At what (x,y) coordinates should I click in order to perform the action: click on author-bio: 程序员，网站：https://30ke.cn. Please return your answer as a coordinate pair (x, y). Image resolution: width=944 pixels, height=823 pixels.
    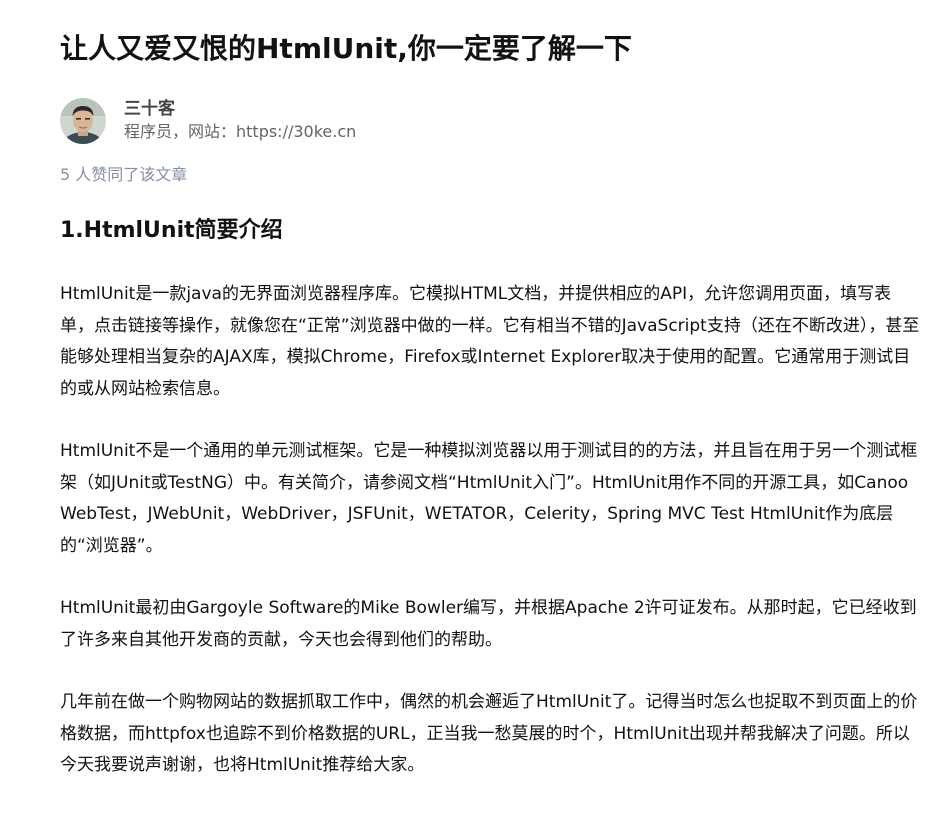
    Looking at the image, I should click on (240, 131).